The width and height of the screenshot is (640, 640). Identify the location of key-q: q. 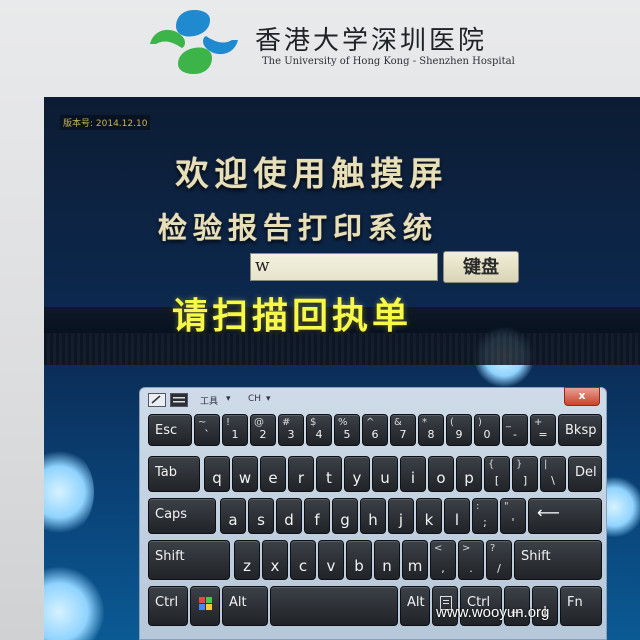
(217, 474).